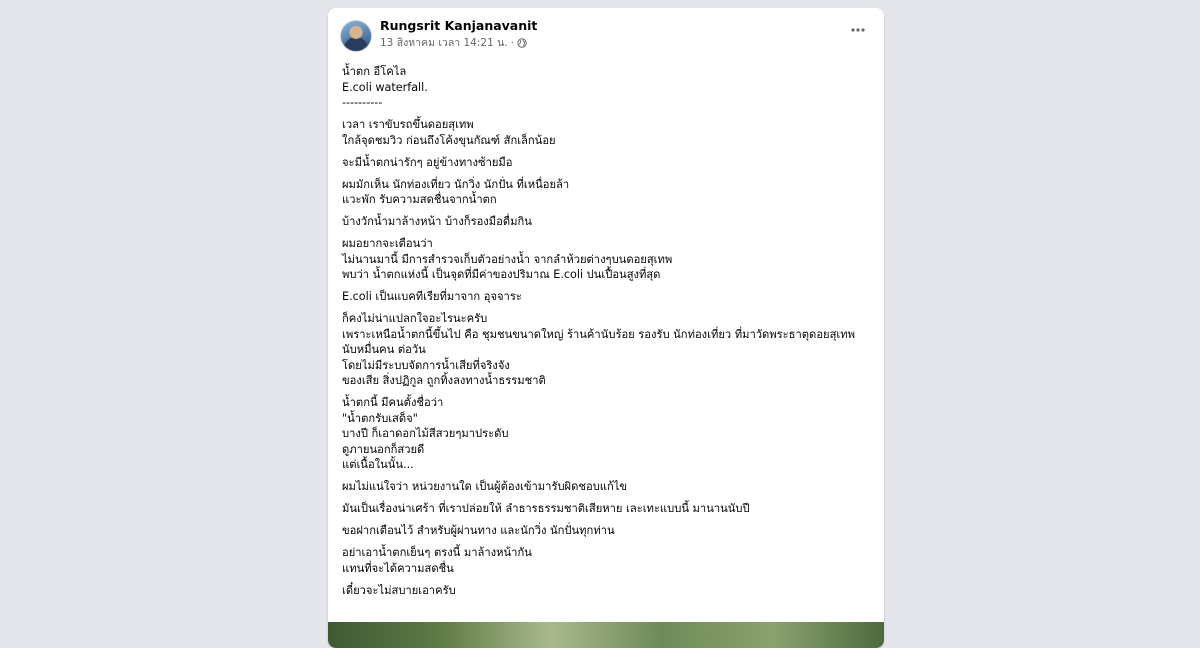 The height and width of the screenshot is (648, 1200). I want to click on globe-icon, so click(522, 43).